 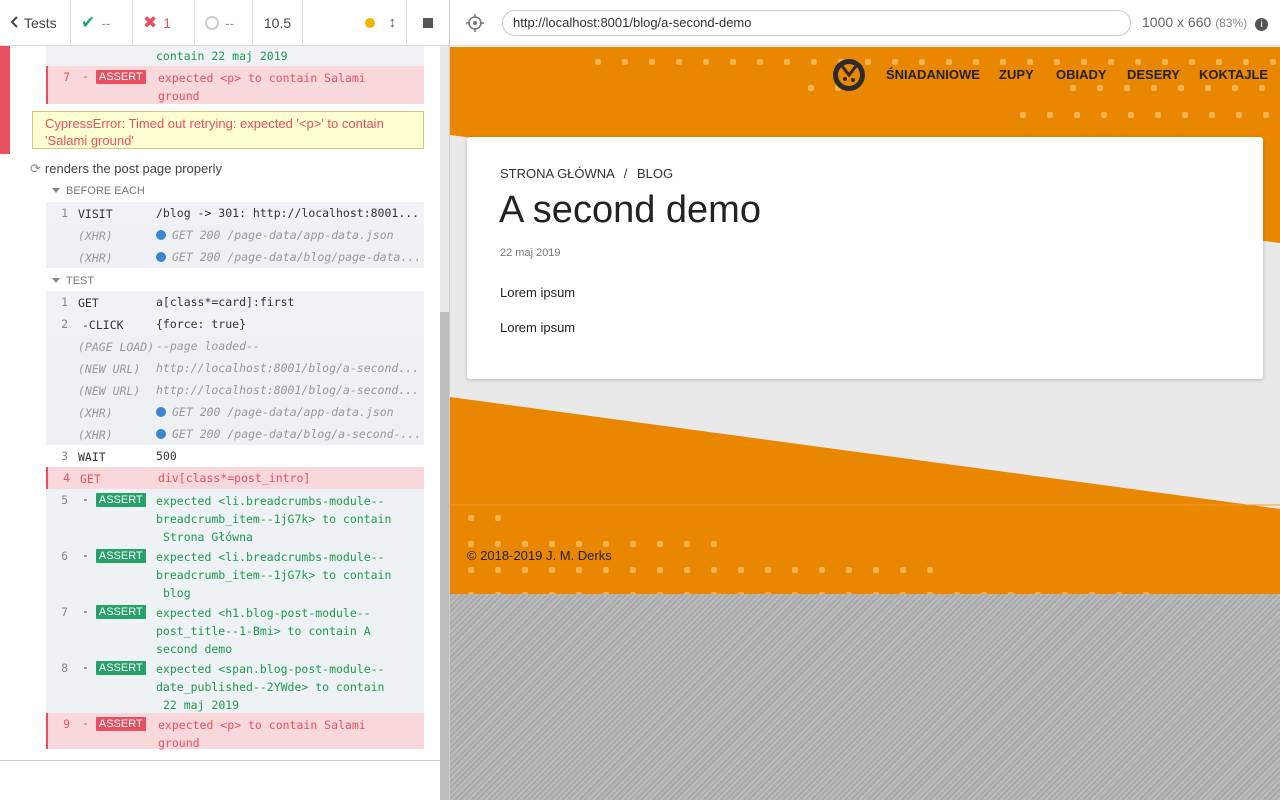 I want to click on breadcrumb-blog: BLOG, so click(x=655, y=173).